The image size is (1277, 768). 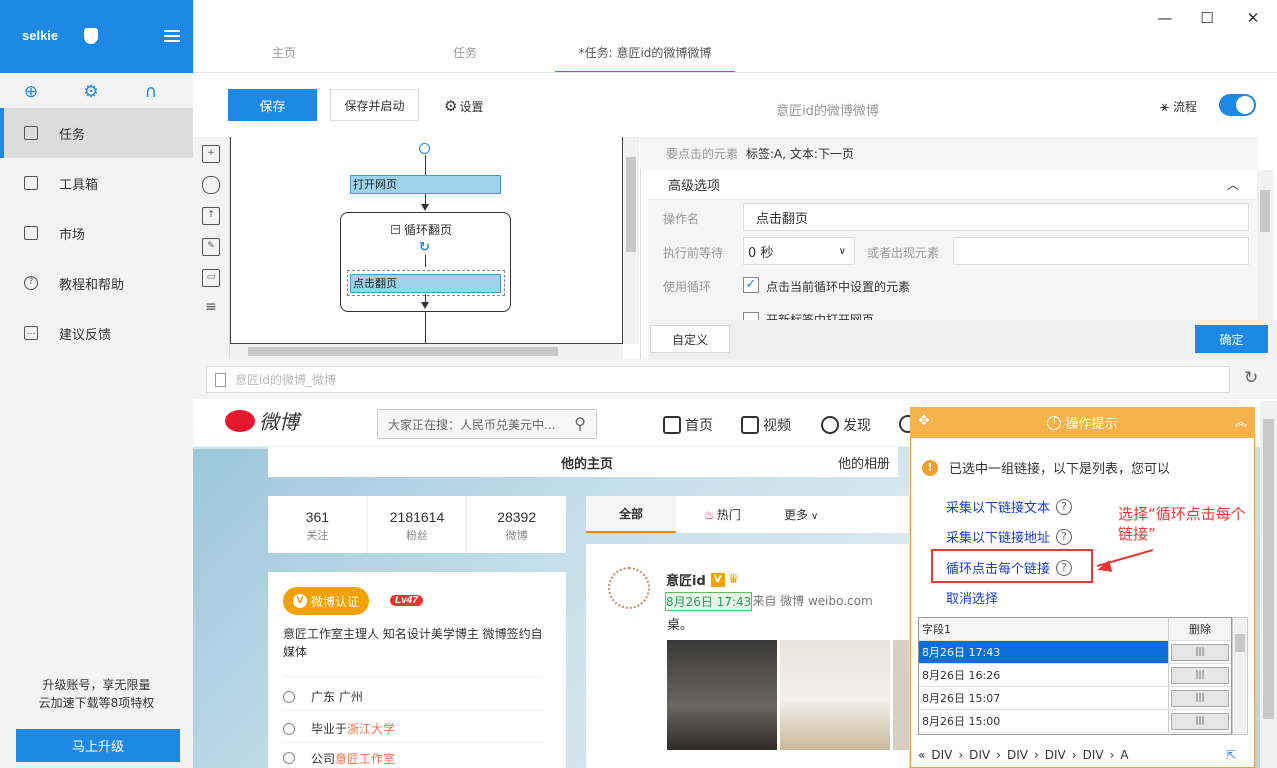 I want to click on table-row: 8月26日 15:07 |||, so click(x=1075, y=698).